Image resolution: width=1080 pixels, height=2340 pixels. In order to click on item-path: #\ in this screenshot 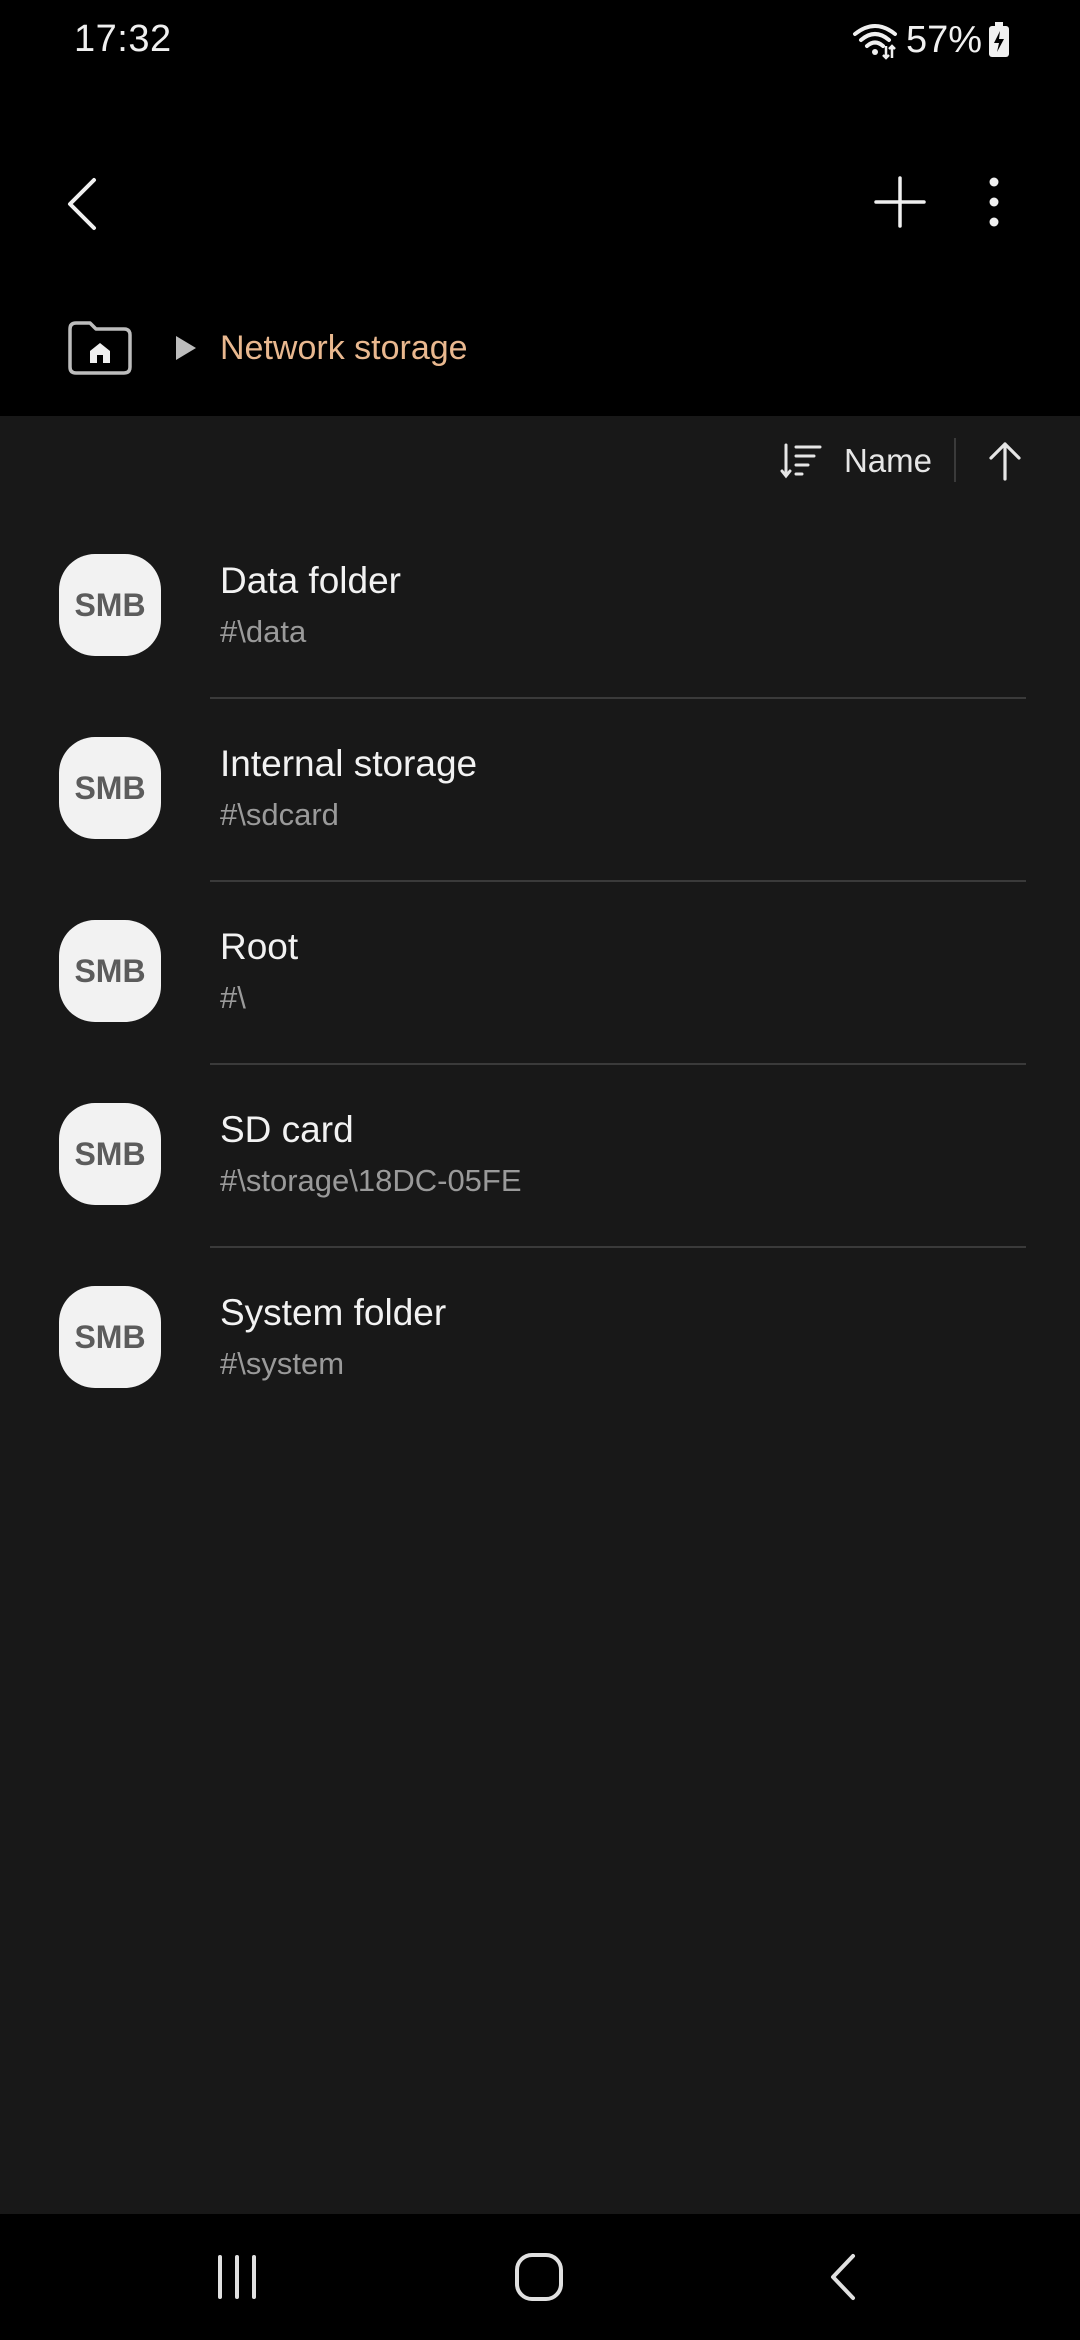, I will do `click(233, 997)`.